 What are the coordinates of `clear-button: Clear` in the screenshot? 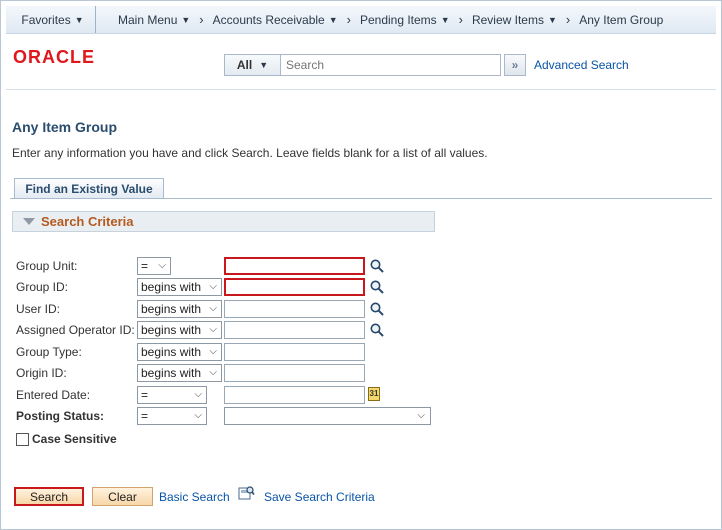 It's located at (122, 496).